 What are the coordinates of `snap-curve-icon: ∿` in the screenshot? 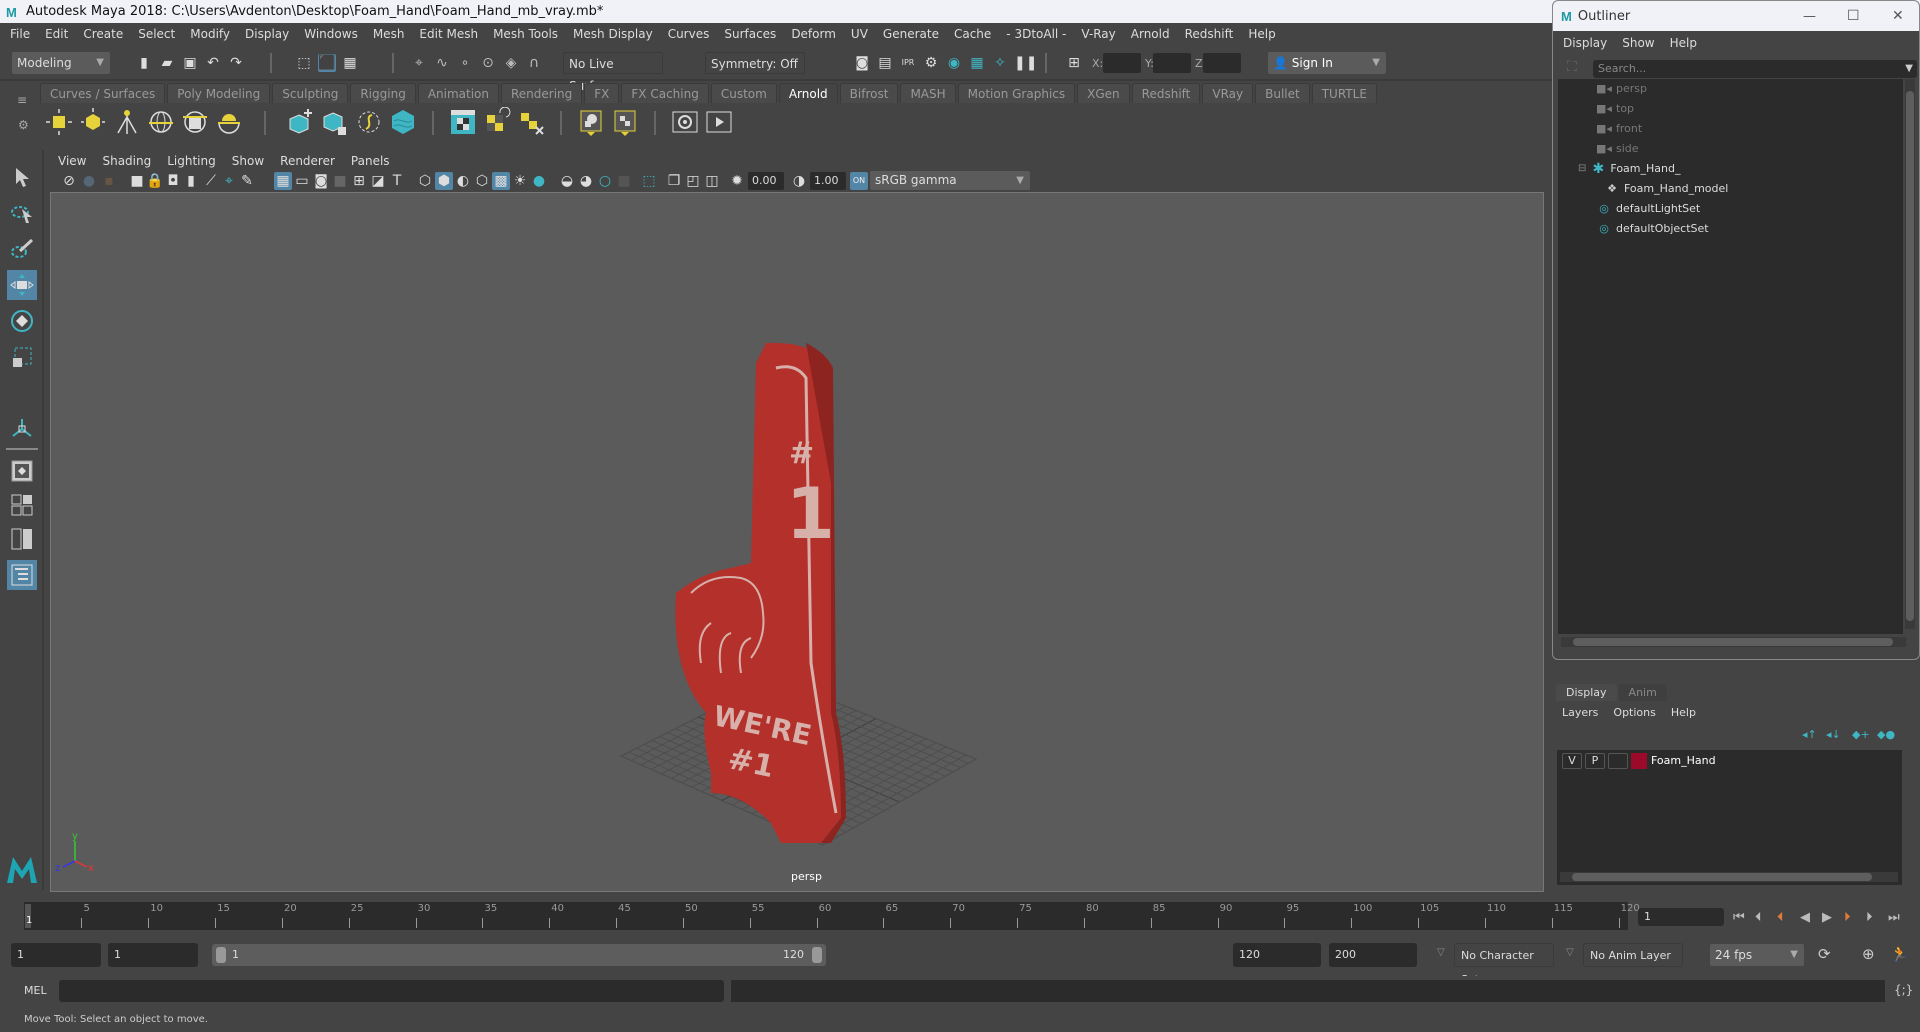 It's located at (442, 63).